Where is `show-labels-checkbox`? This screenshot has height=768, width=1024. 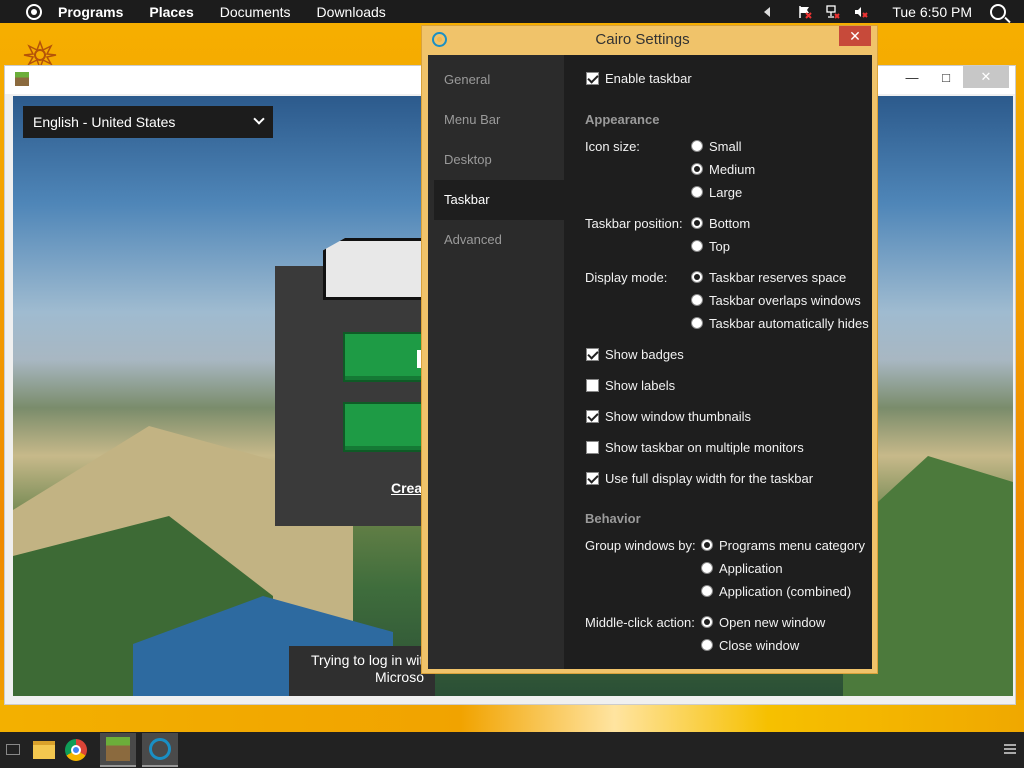 show-labels-checkbox is located at coordinates (592, 385).